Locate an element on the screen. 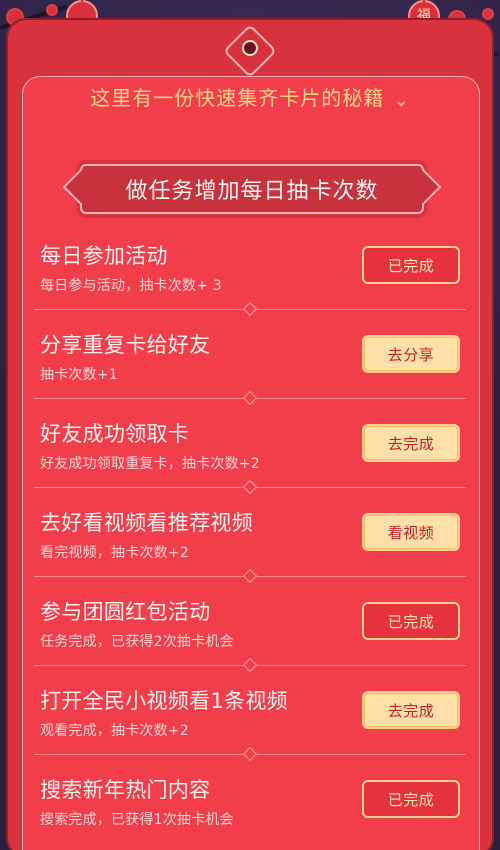 The width and height of the screenshot is (500, 850). task-title: 好友成功领取卡 is located at coordinates (115, 434).